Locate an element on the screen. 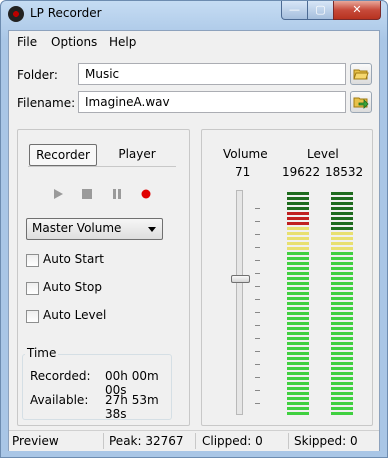 The width and height of the screenshot is (388, 458). auto-level-label: Auto Level is located at coordinates (74, 315).